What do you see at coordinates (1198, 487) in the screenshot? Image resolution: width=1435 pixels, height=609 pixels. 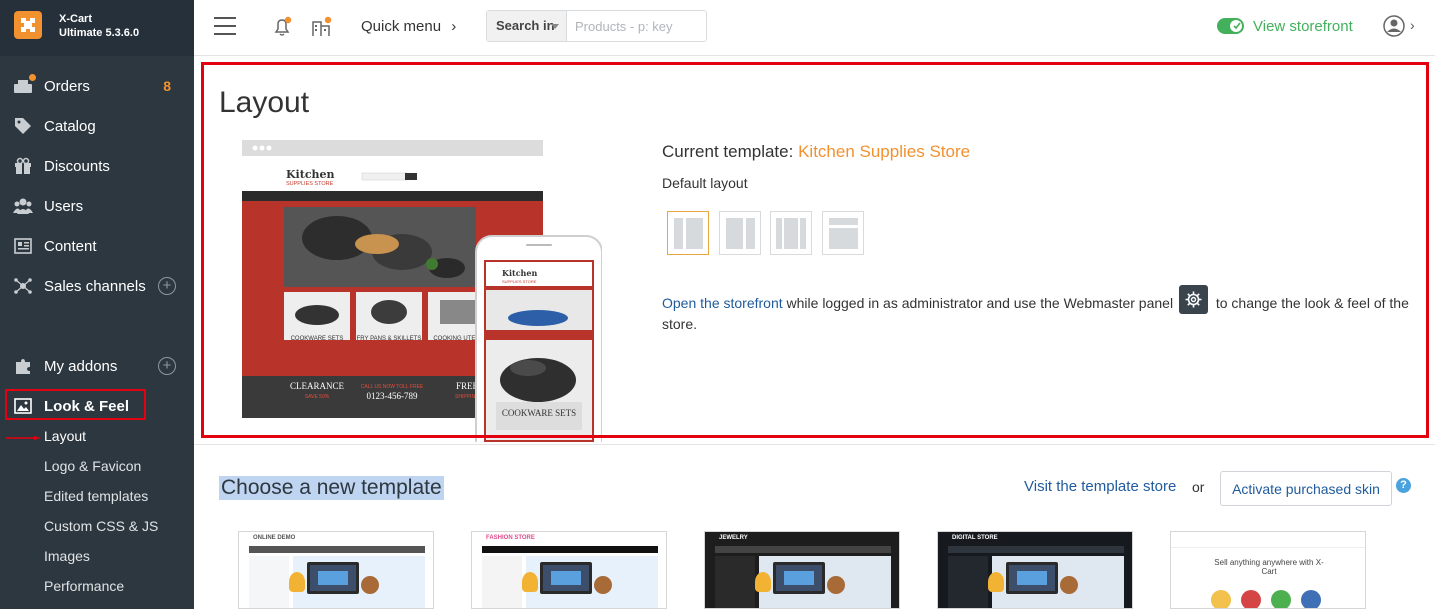 I see `or-separator: or` at bounding box center [1198, 487].